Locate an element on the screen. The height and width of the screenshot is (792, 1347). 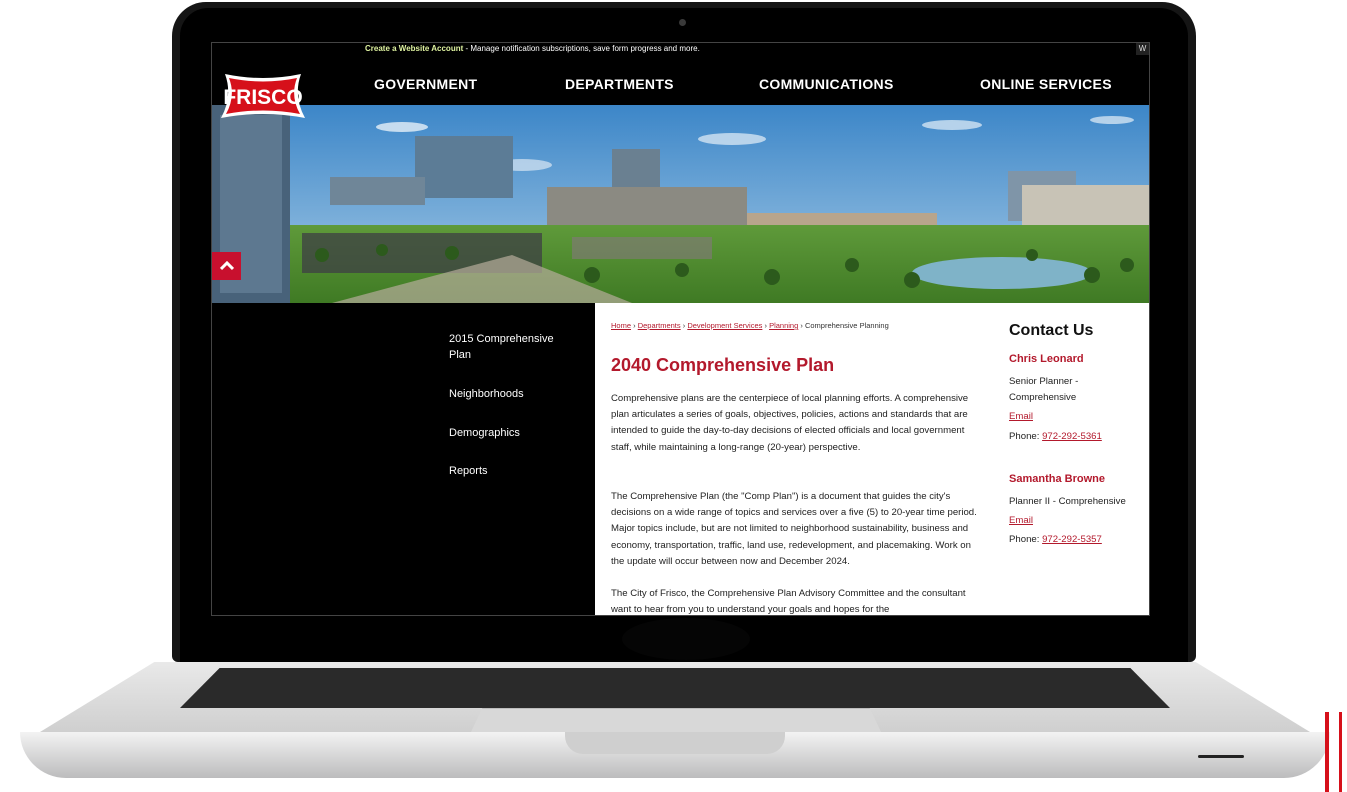
breadcrumb-home: Home is located at coordinates (621, 325).